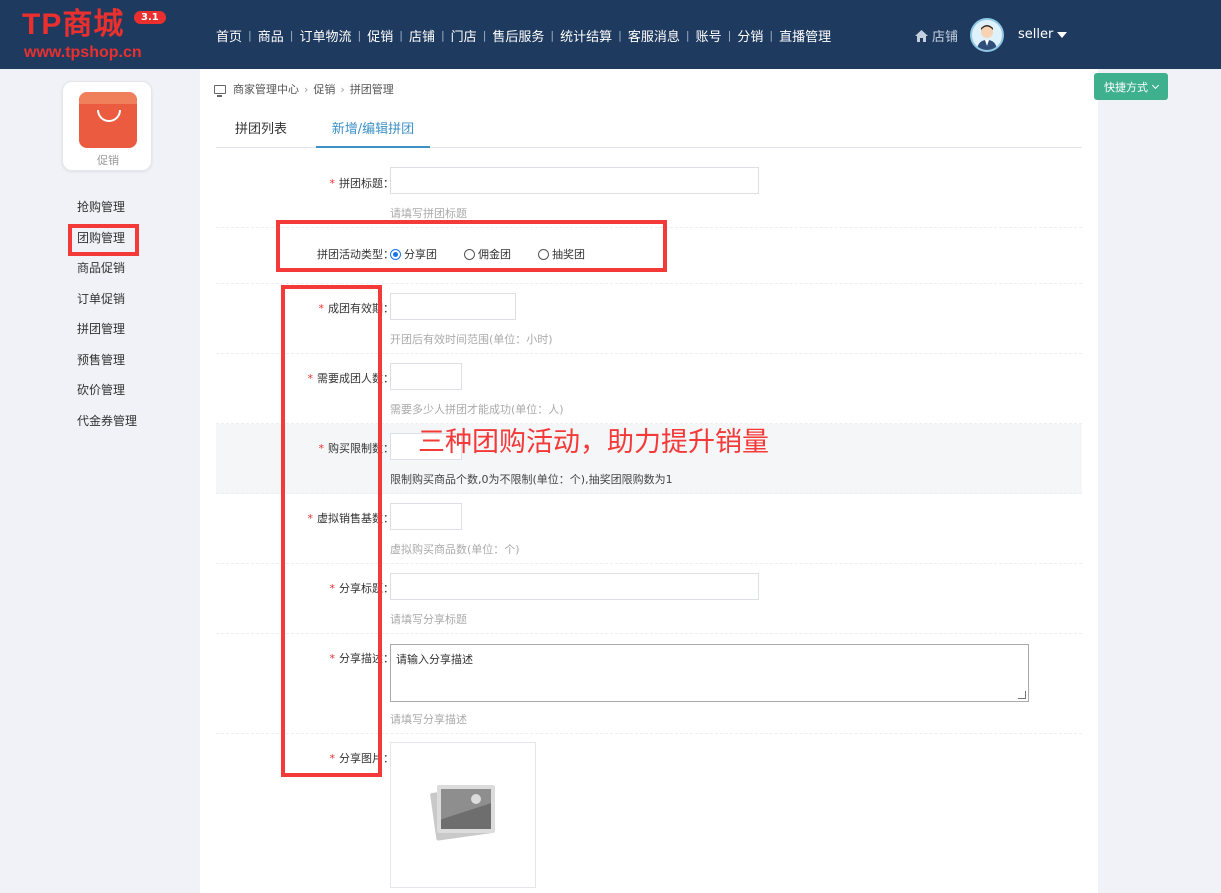 Image resolution: width=1221 pixels, height=893 pixels. What do you see at coordinates (463, 815) in the screenshot?
I see `image-upload-box` at bounding box center [463, 815].